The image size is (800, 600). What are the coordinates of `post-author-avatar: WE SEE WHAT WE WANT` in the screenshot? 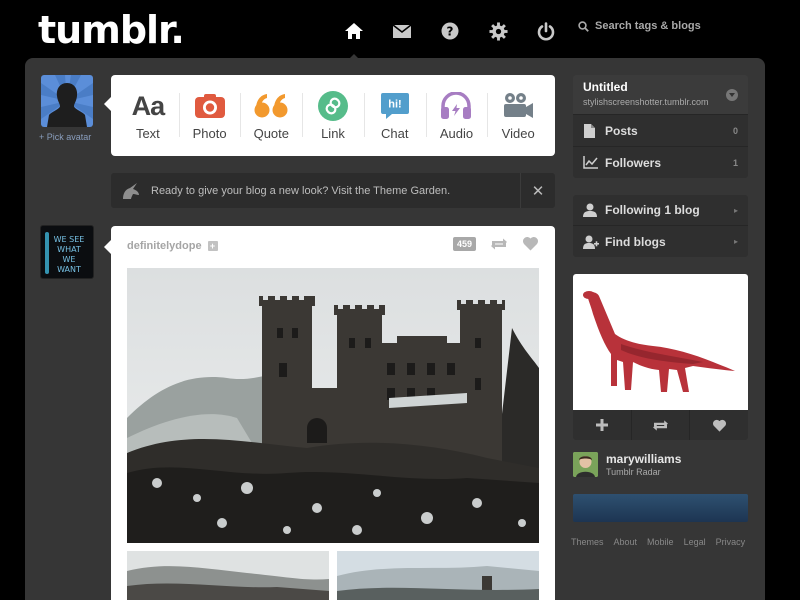 It's located at (67, 252).